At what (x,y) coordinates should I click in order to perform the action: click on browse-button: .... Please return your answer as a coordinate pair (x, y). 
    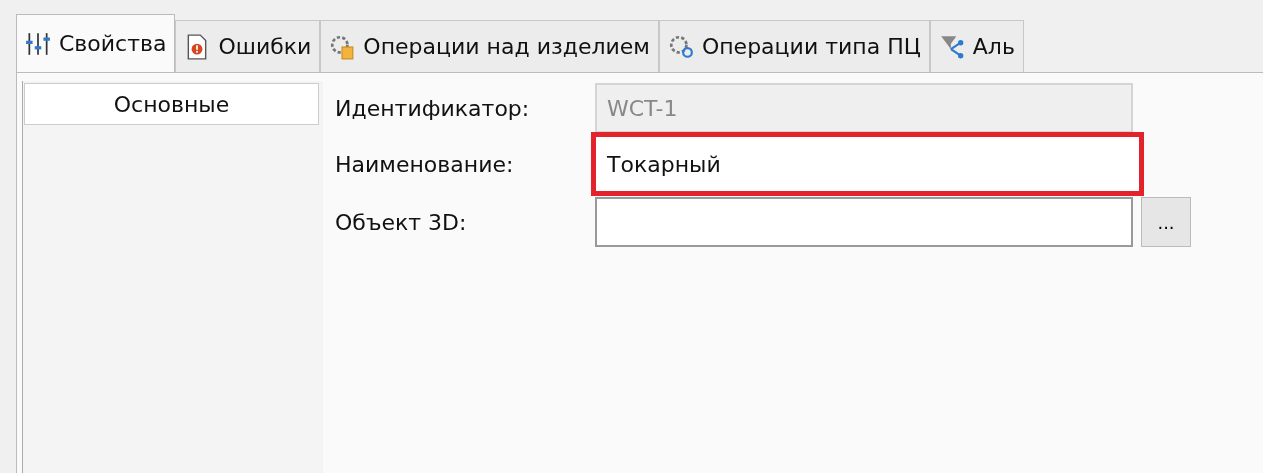
    Looking at the image, I should click on (1166, 222).